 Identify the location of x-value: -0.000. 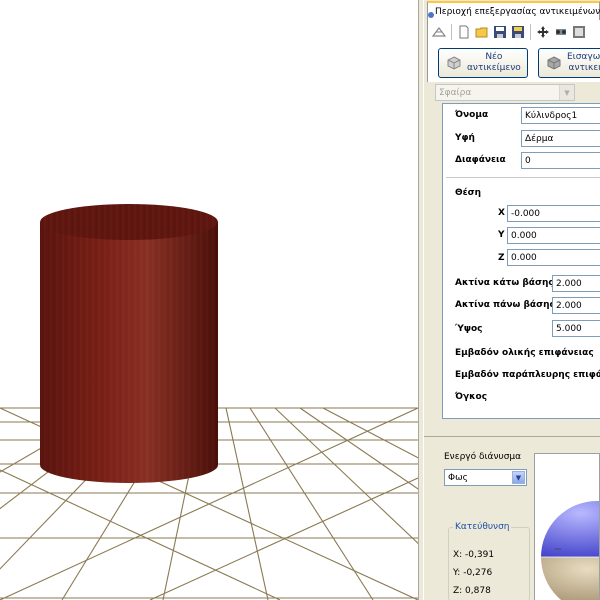
(526, 213).